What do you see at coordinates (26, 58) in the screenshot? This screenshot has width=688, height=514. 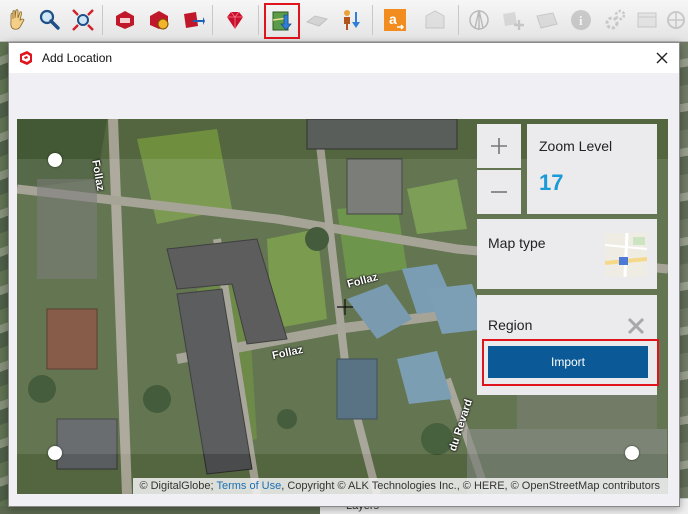 I see `sketchup-logo-icon` at bounding box center [26, 58].